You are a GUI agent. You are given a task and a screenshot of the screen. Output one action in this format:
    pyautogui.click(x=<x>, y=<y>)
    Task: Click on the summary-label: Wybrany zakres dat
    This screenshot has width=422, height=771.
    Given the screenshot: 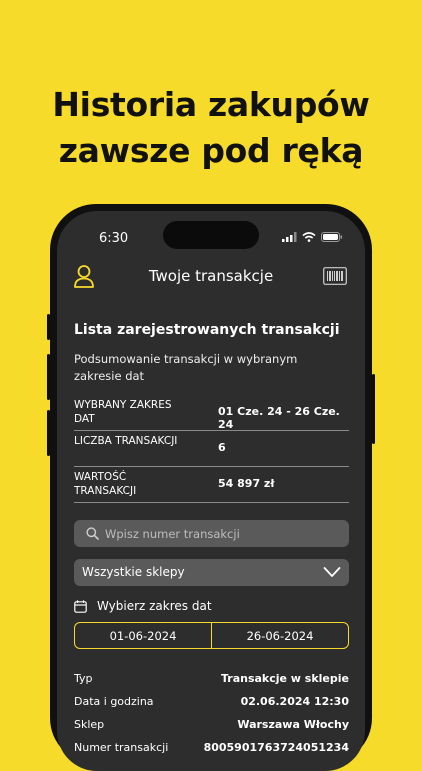 What is the action you would take?
    pyautogui.click(x=123, y=412)
    